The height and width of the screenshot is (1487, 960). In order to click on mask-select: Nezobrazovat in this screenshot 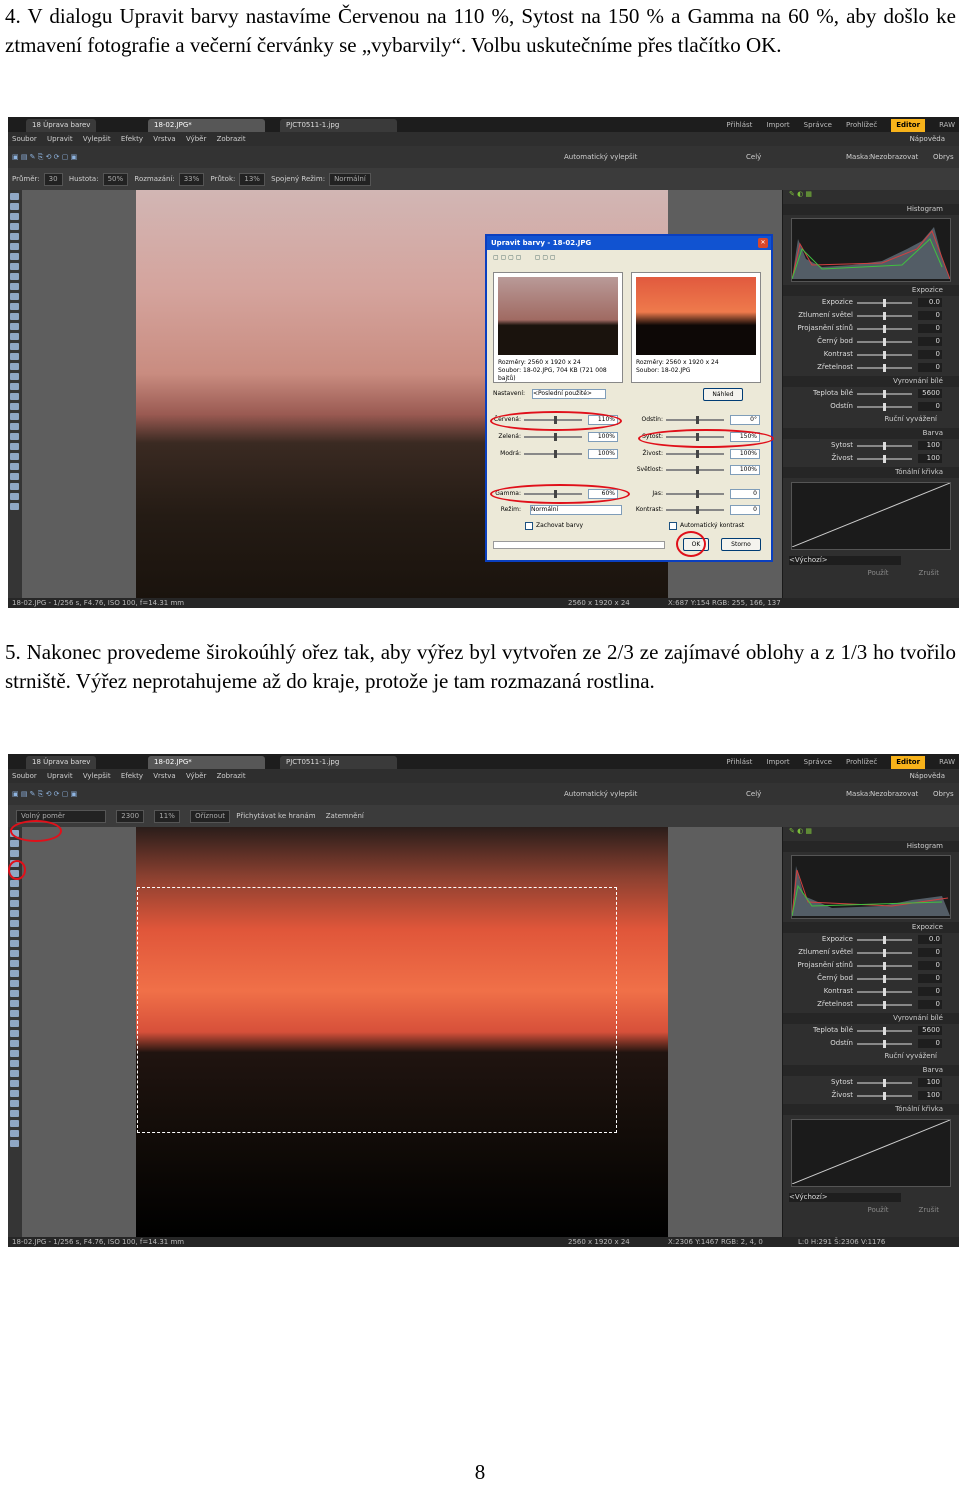, I will do `click(894, 794)`.